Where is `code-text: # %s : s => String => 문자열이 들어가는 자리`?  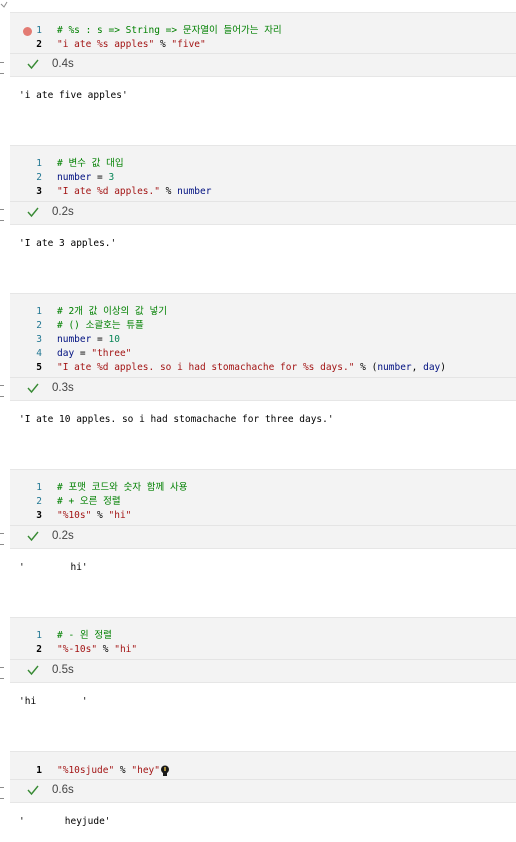
code-text: # %s : s => String => 문자열이 들어가는 자리 is located at coordinates (169, 31).